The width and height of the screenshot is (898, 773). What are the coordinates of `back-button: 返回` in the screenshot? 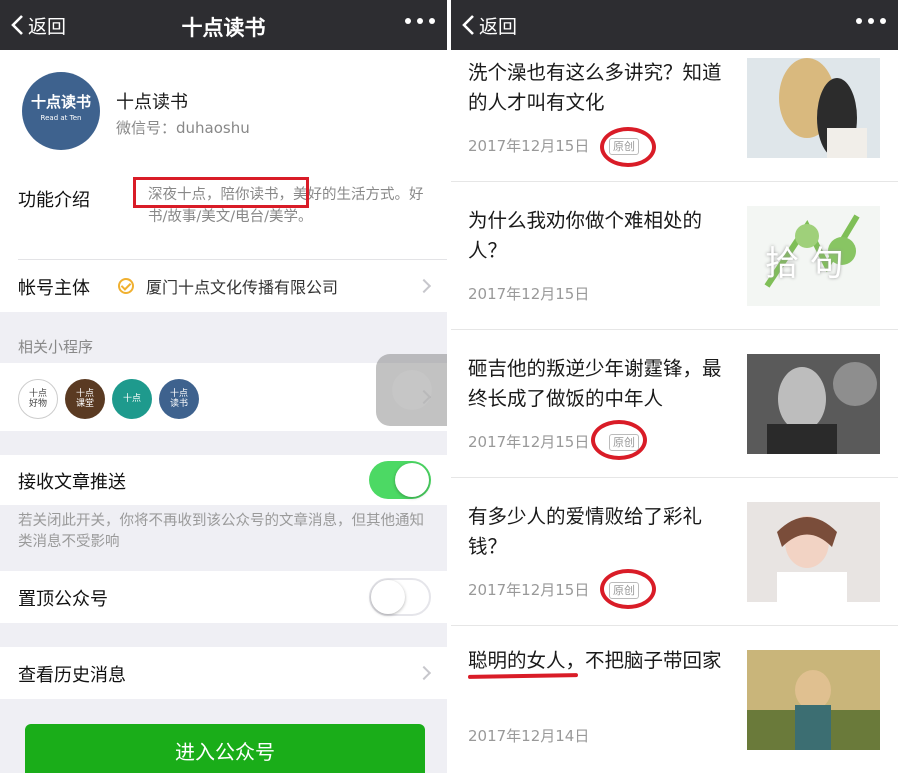 It's located at (489, 25).